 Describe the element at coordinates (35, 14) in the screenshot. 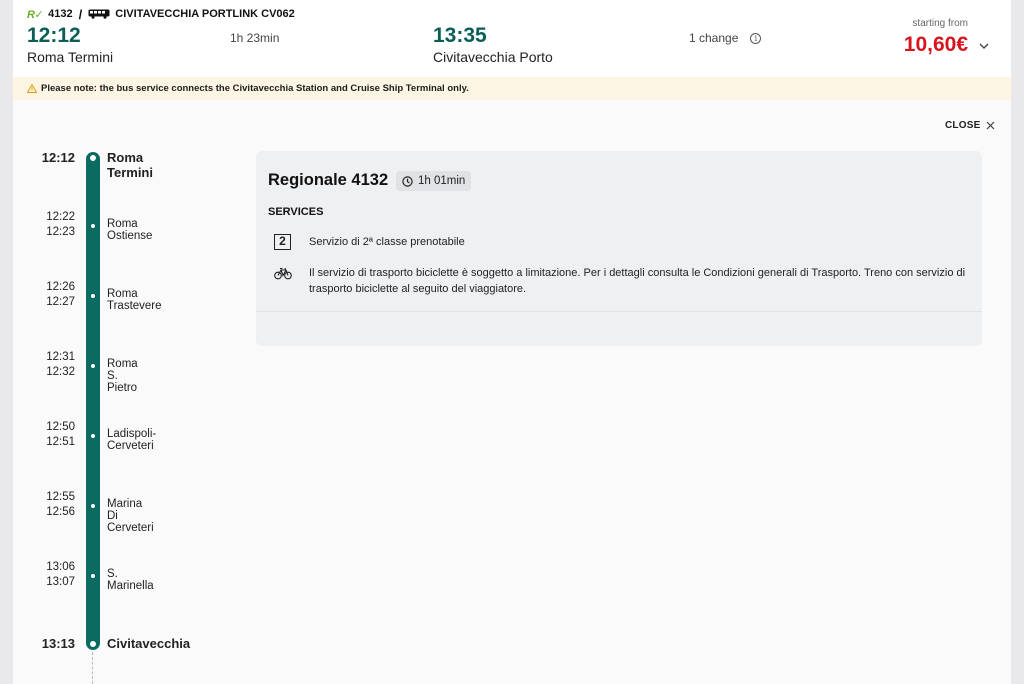

I see `regionale-veloce-logo: R✓` at that location.